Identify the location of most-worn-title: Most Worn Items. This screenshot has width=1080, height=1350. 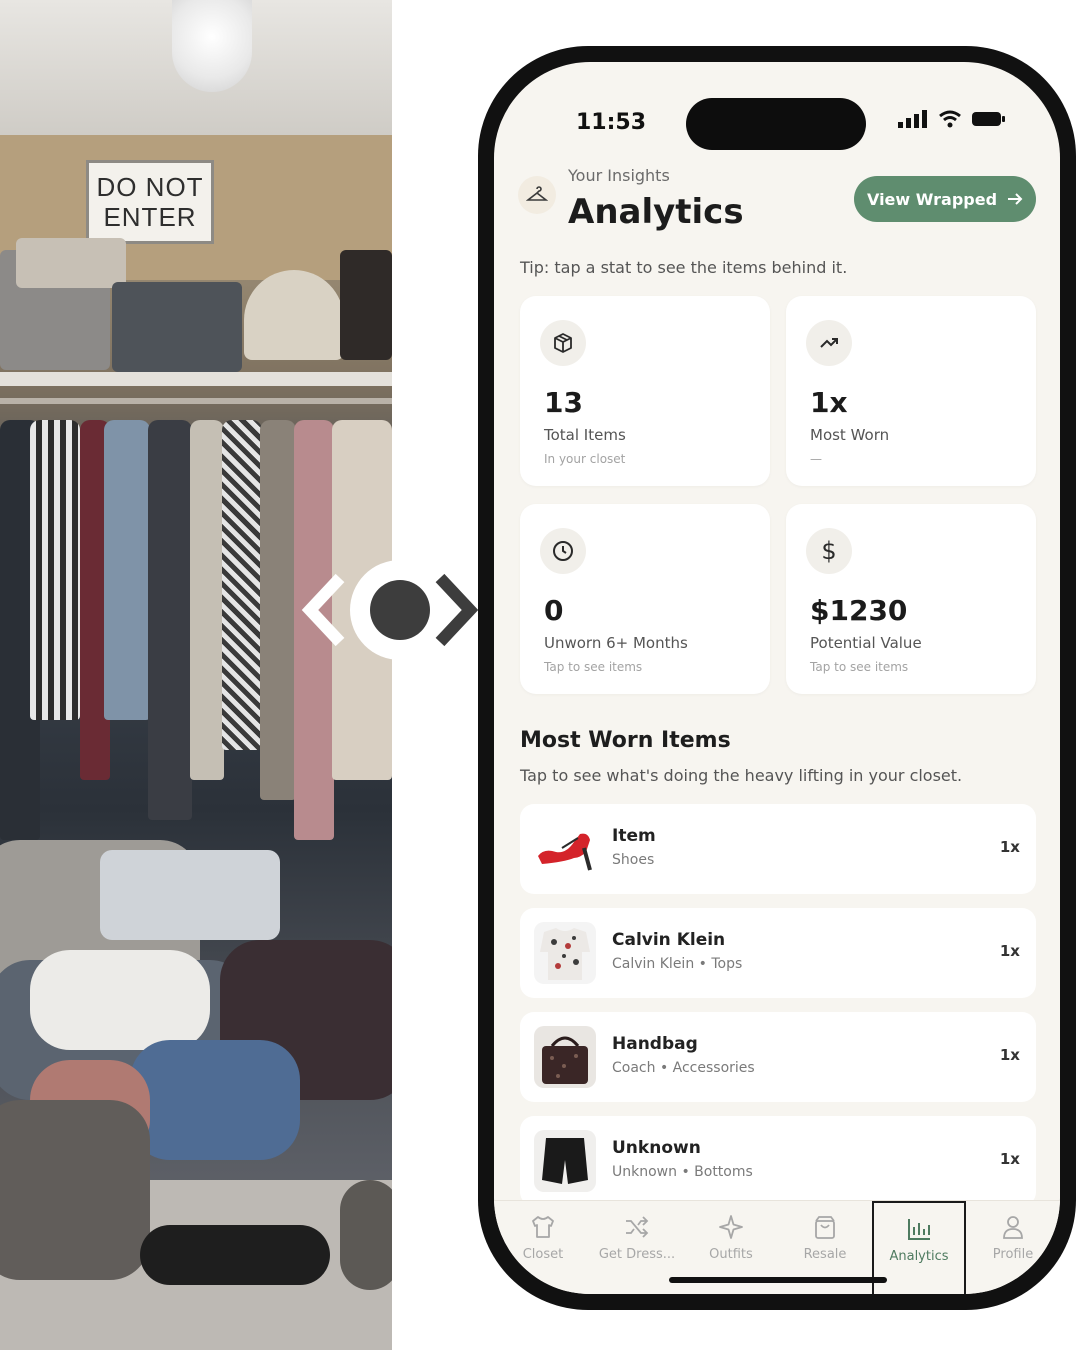
(625, 740).